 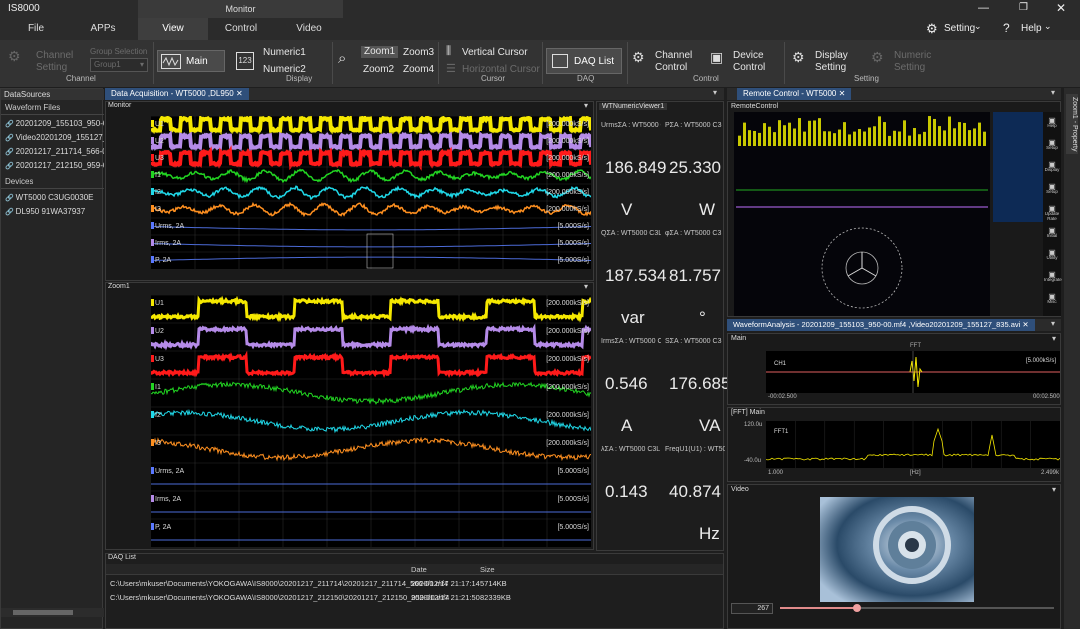 What do you see at coordinates (932, 29) in the screenshot?
I see `gear-icon: ⚙` at bounding box center [932, 29].